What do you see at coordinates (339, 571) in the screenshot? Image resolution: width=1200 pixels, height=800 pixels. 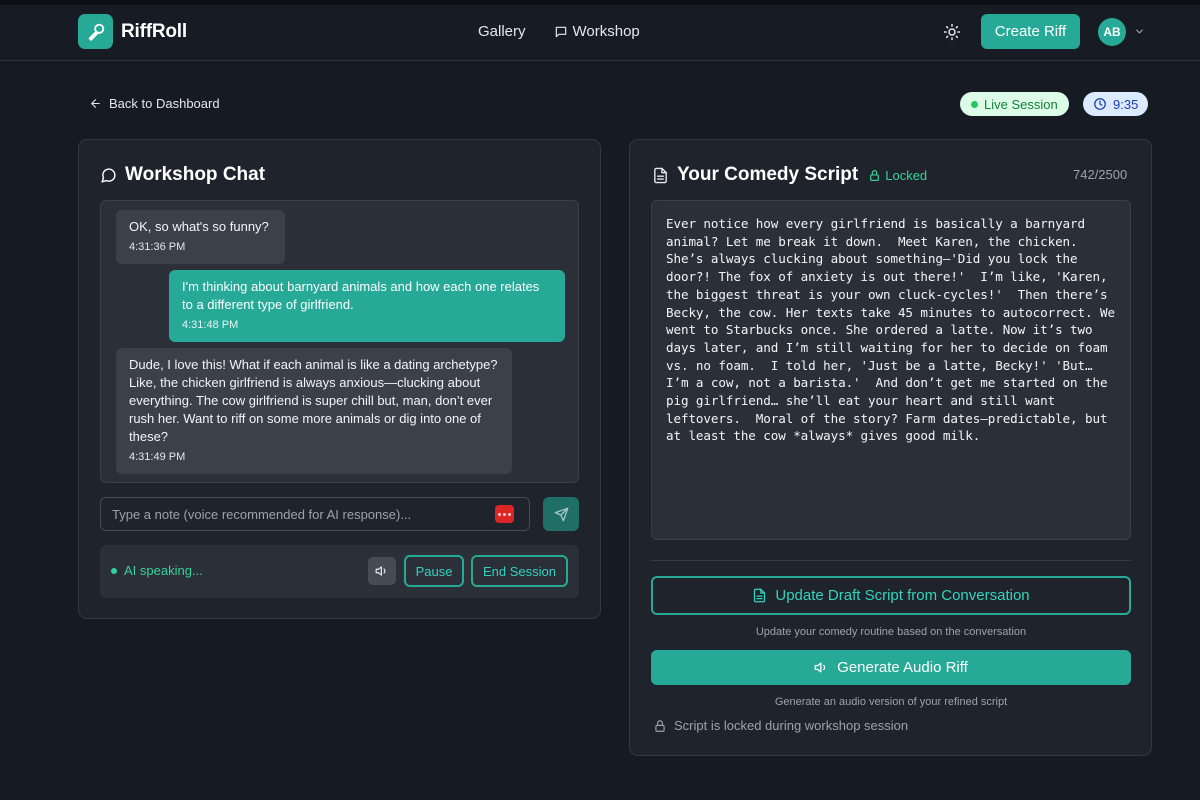 I see `session-status-bar: AI speaking... Pause End Session` at bounding box center [339, 571].